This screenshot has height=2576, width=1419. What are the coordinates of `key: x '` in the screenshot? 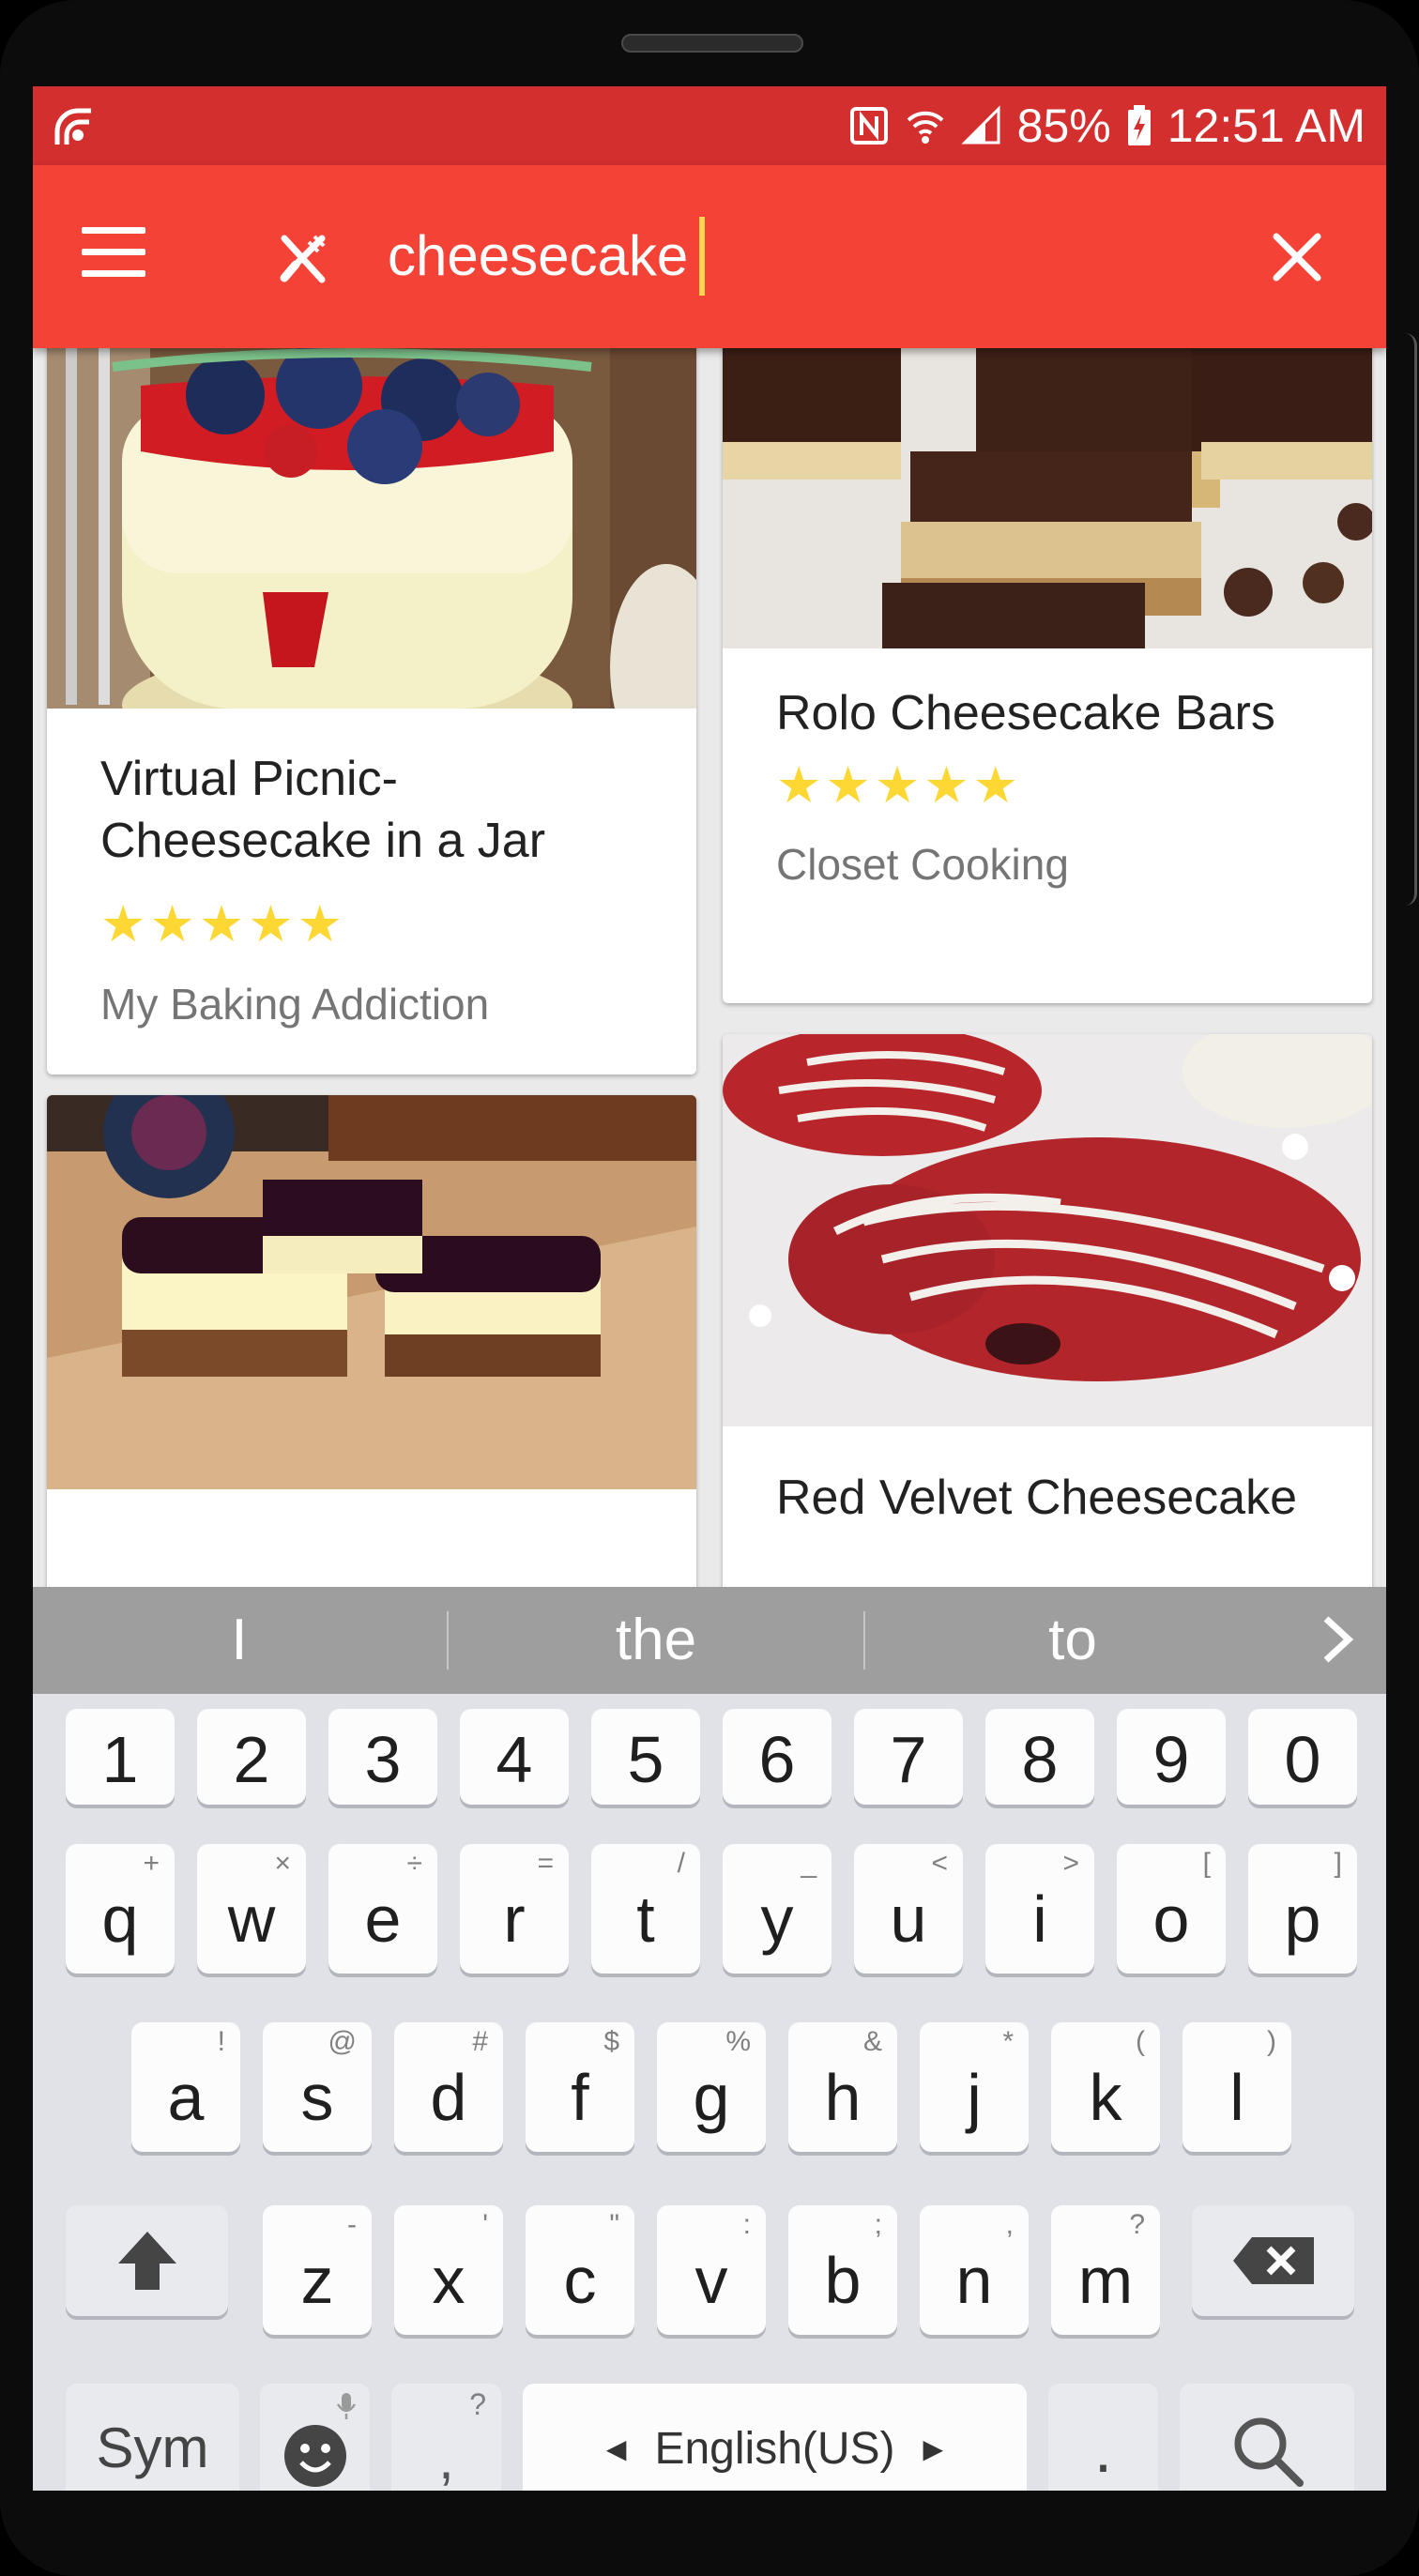 It's located at (449, 2270).